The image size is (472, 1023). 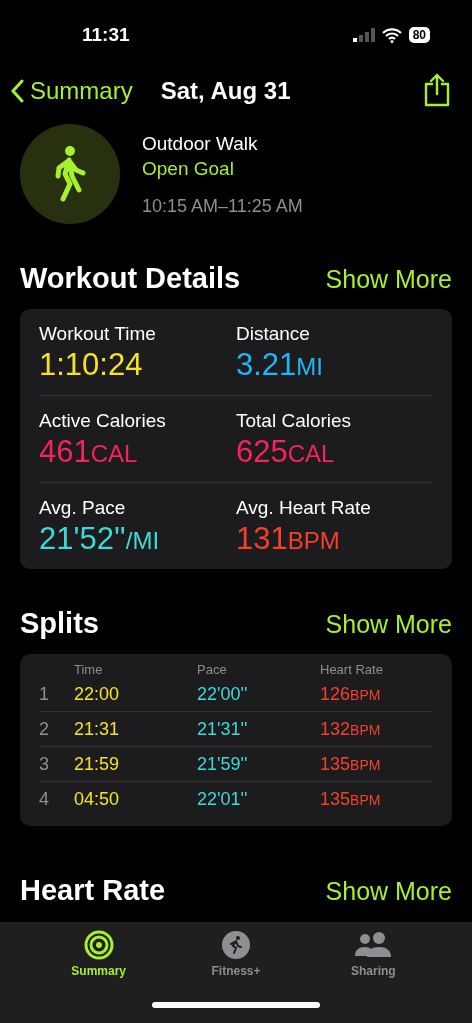 I want to click on split-time: 21:31, so click(x=97, y=729).